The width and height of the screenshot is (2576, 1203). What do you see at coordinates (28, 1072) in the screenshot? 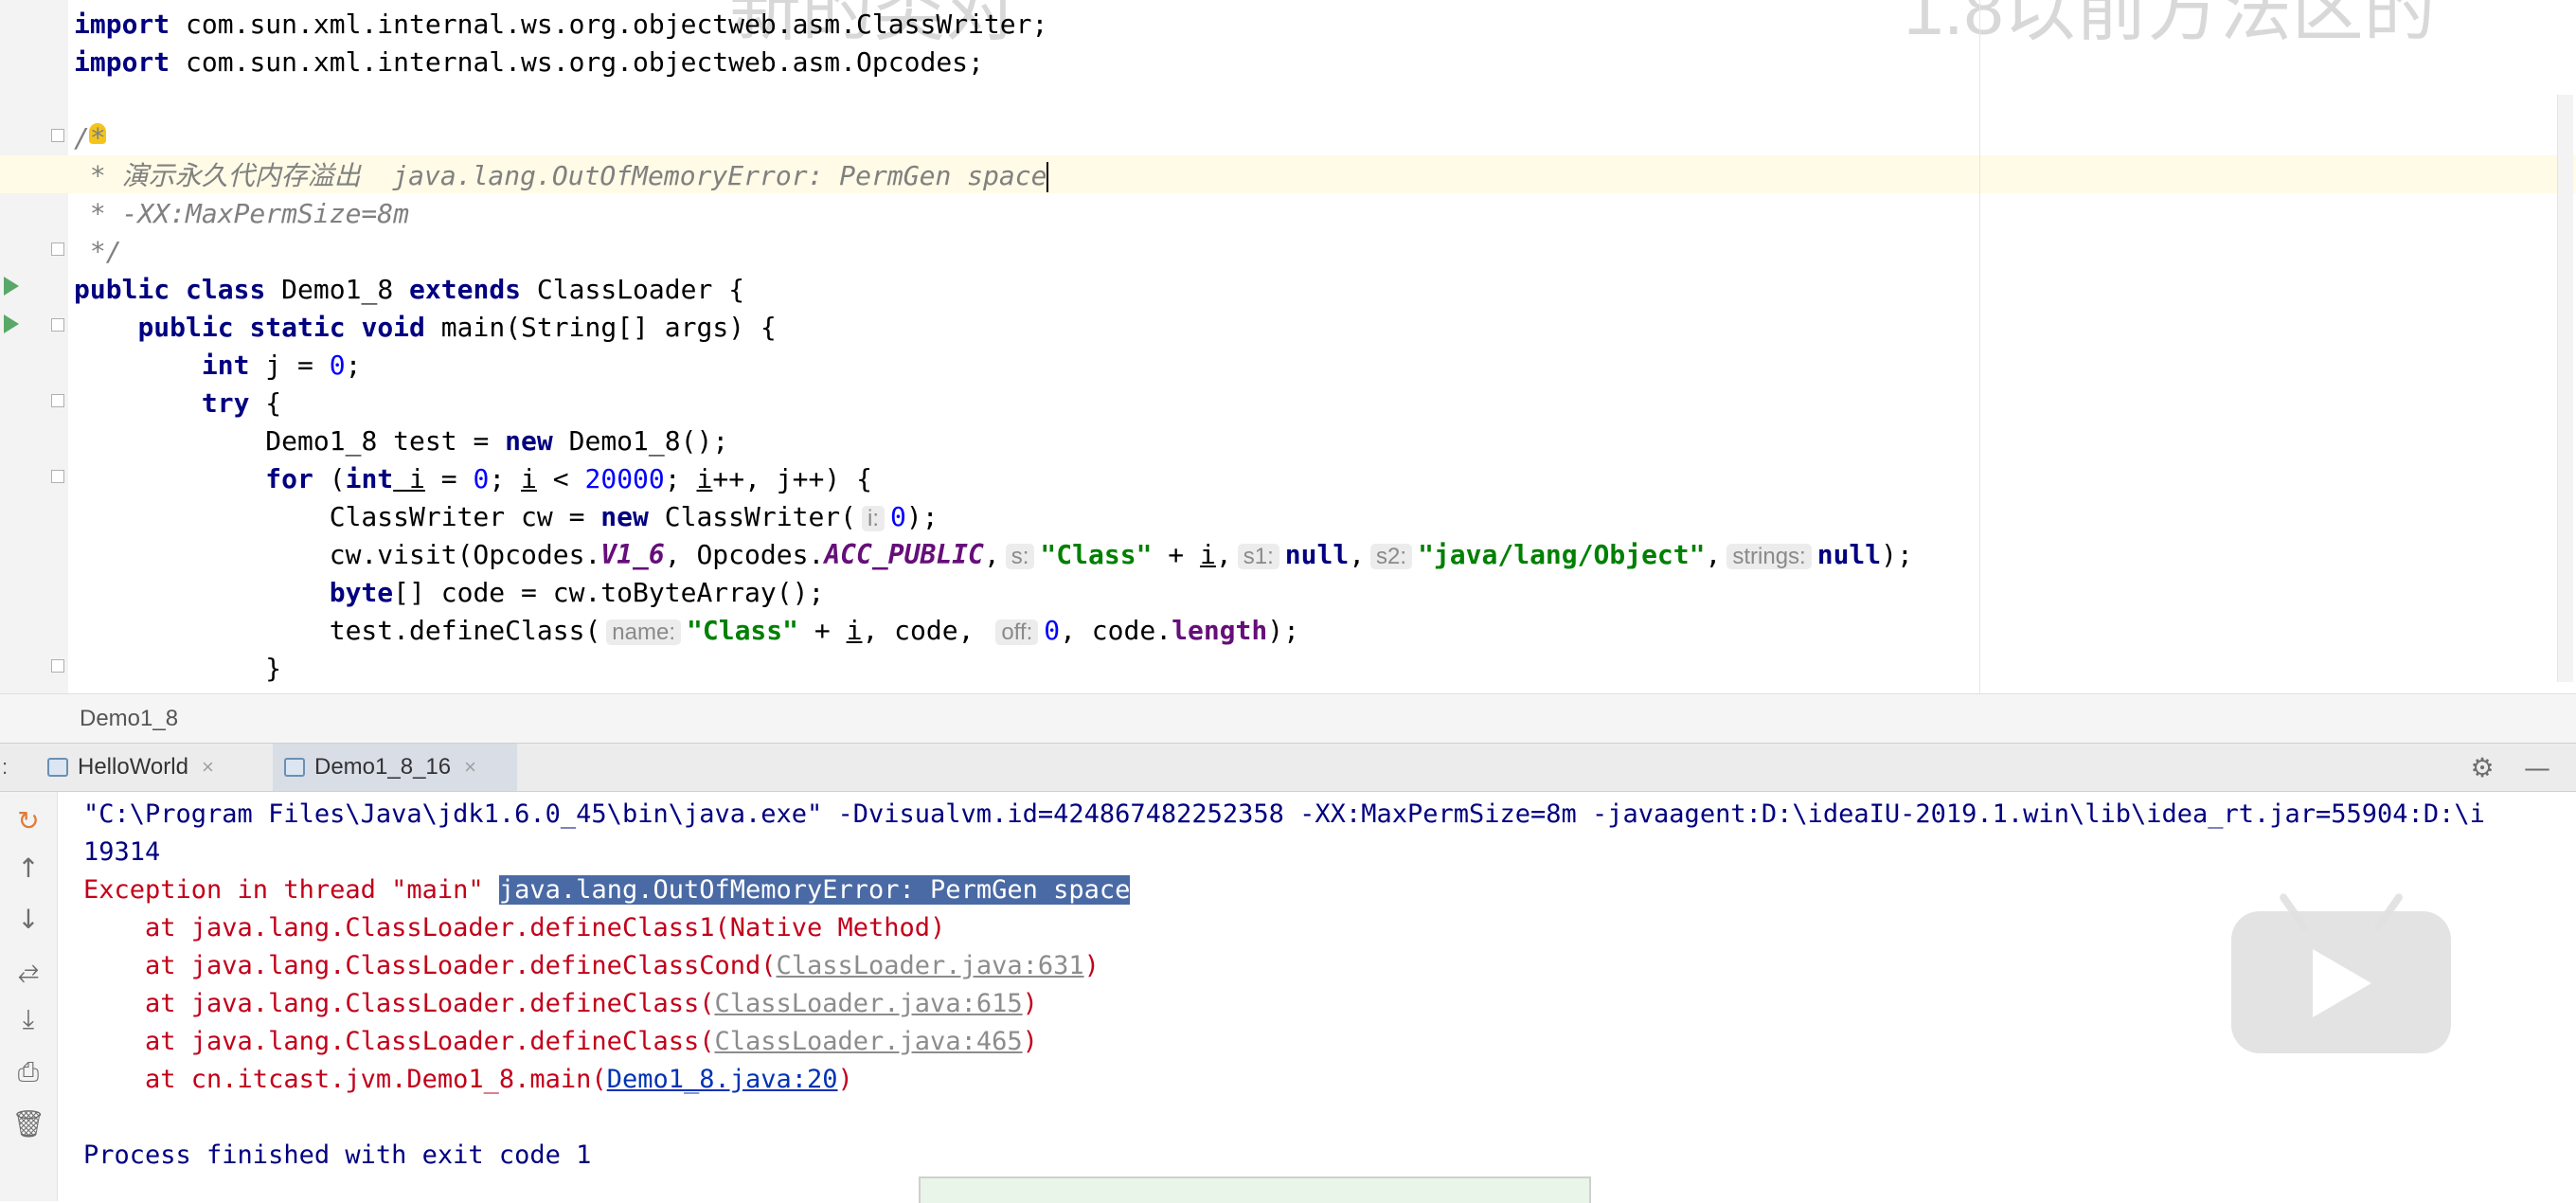
I see `print-icon: ⎙` at bounding box center [28, 1072].